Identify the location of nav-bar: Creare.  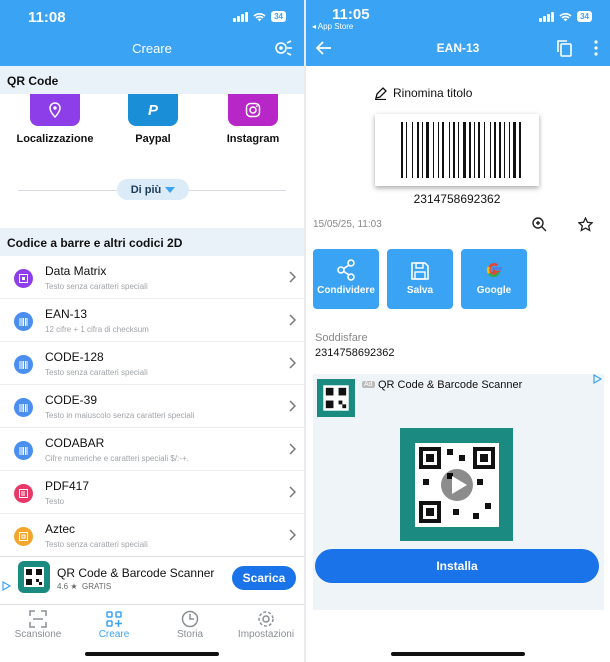
(152, 49).